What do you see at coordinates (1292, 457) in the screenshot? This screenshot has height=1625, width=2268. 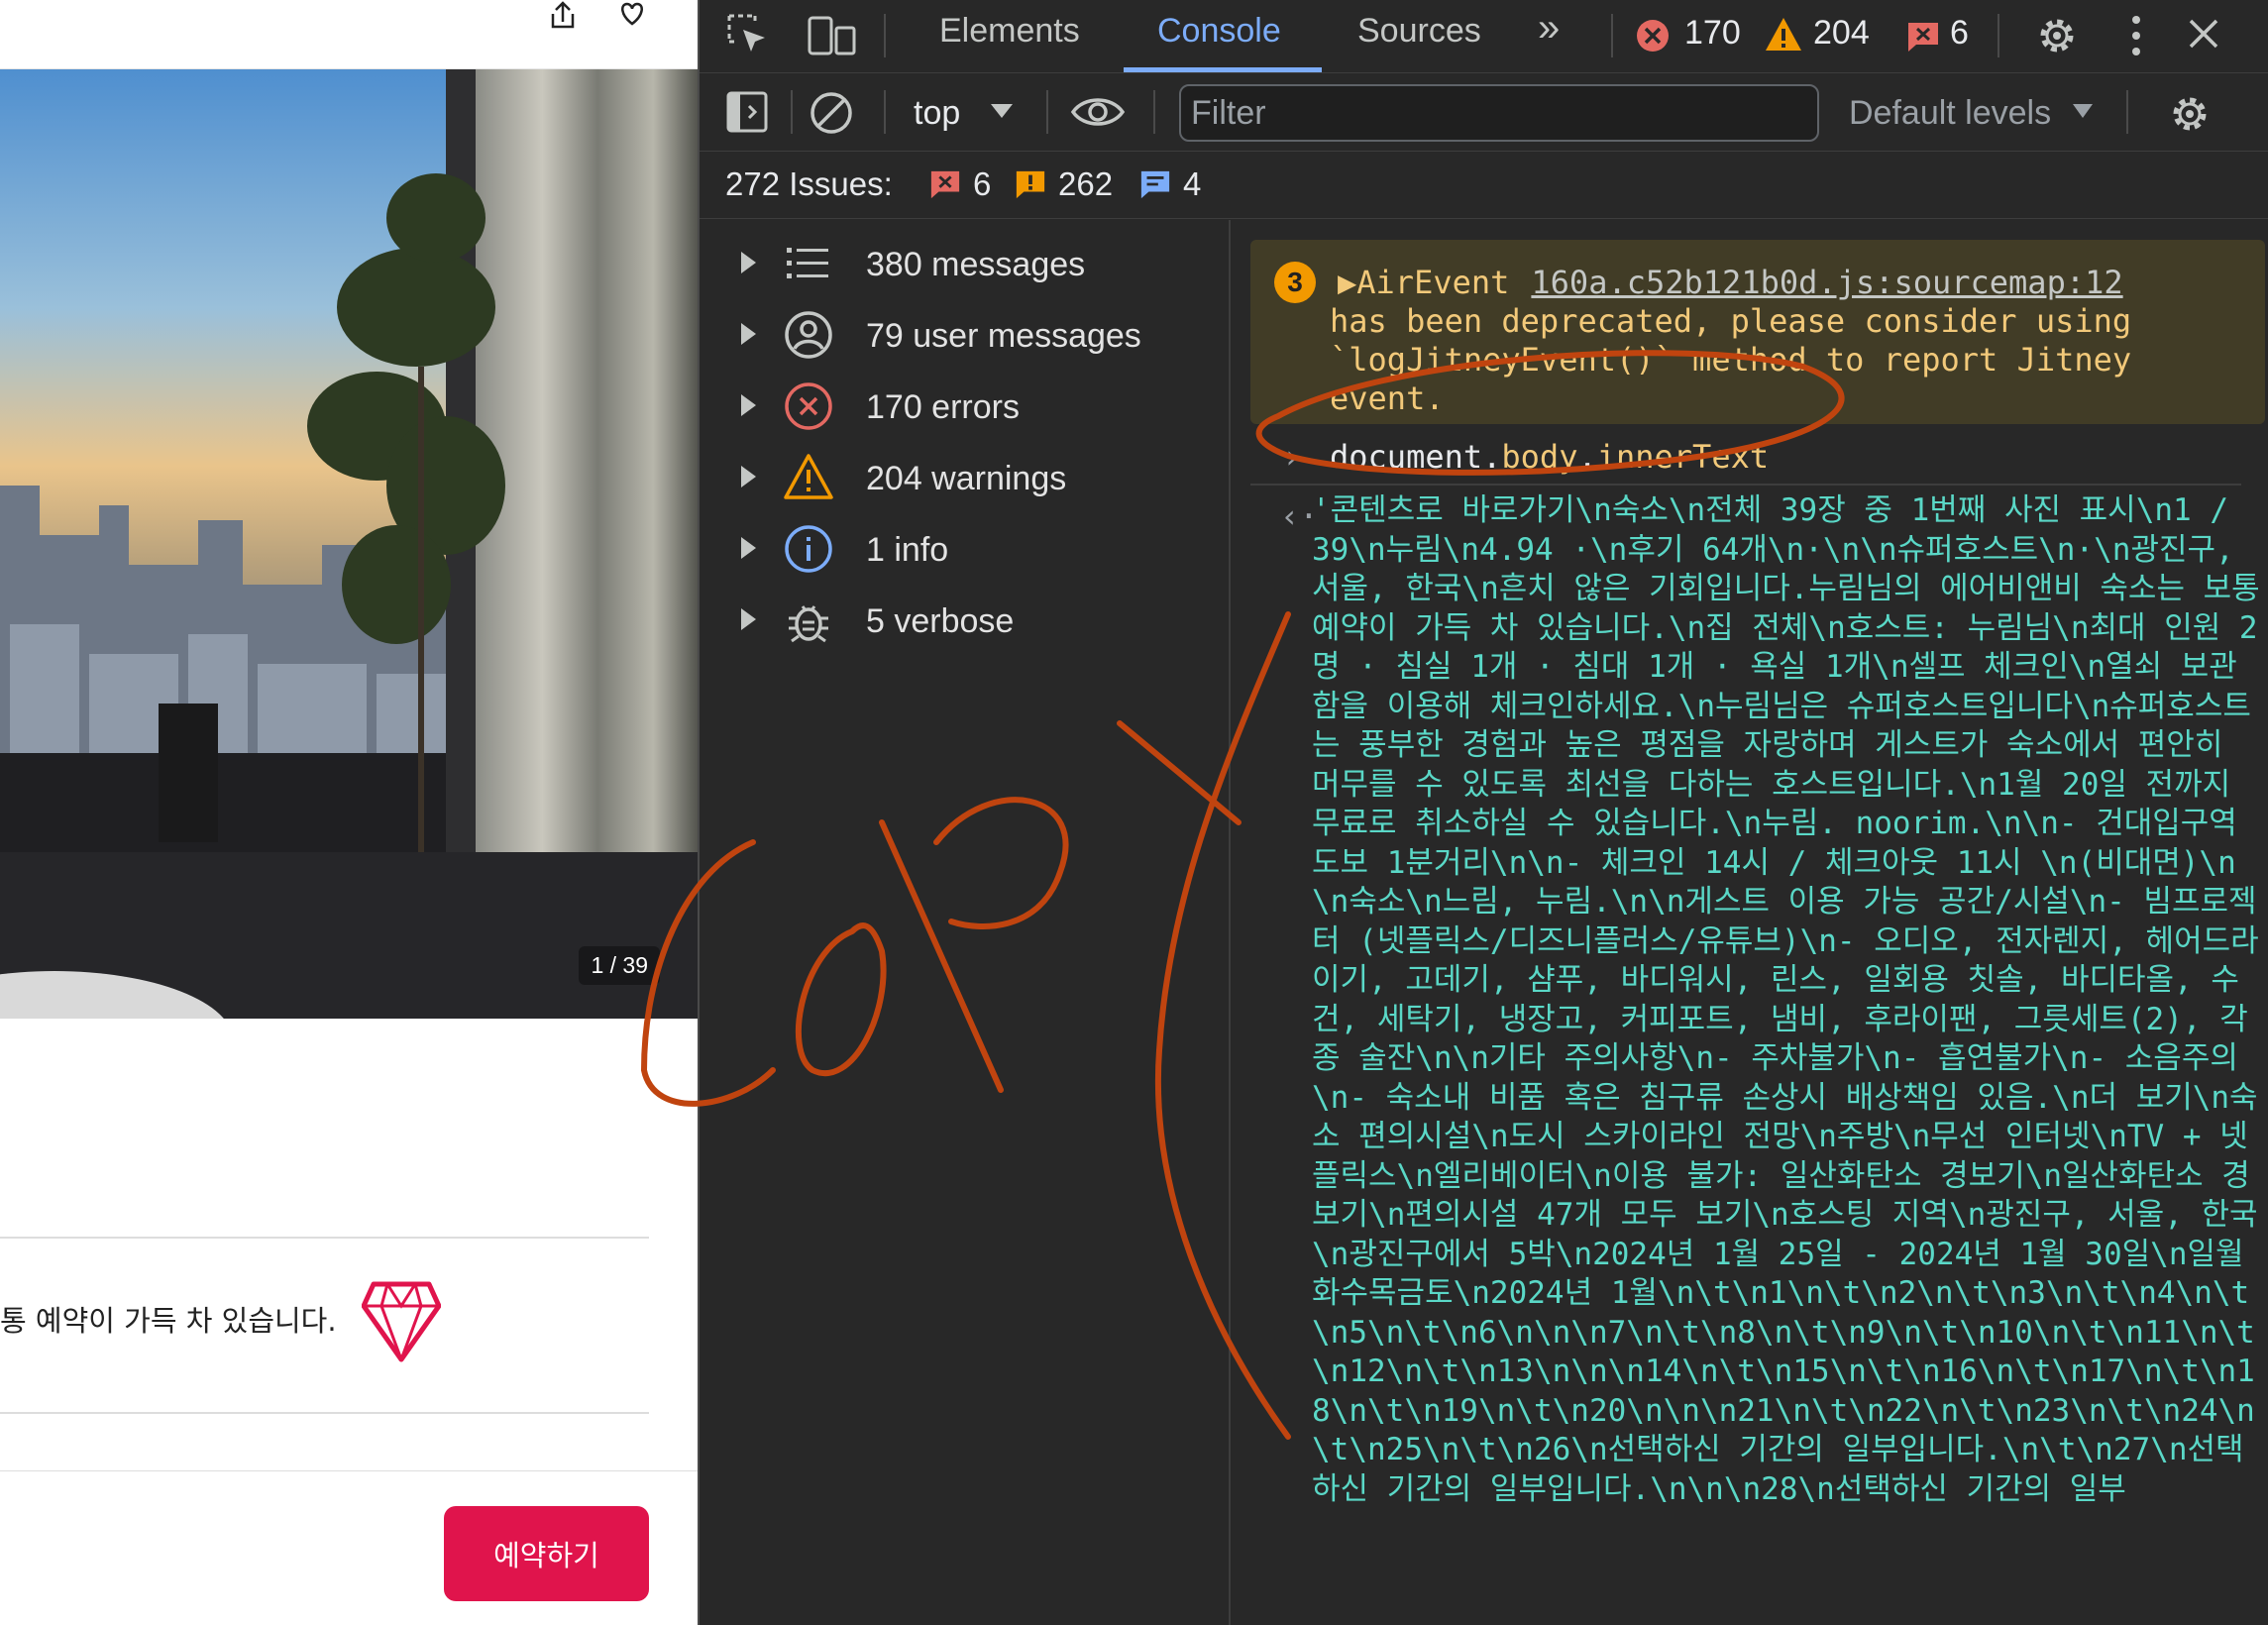 I see `chevron-right-icon: ›` at bounding box center [1292, 457].